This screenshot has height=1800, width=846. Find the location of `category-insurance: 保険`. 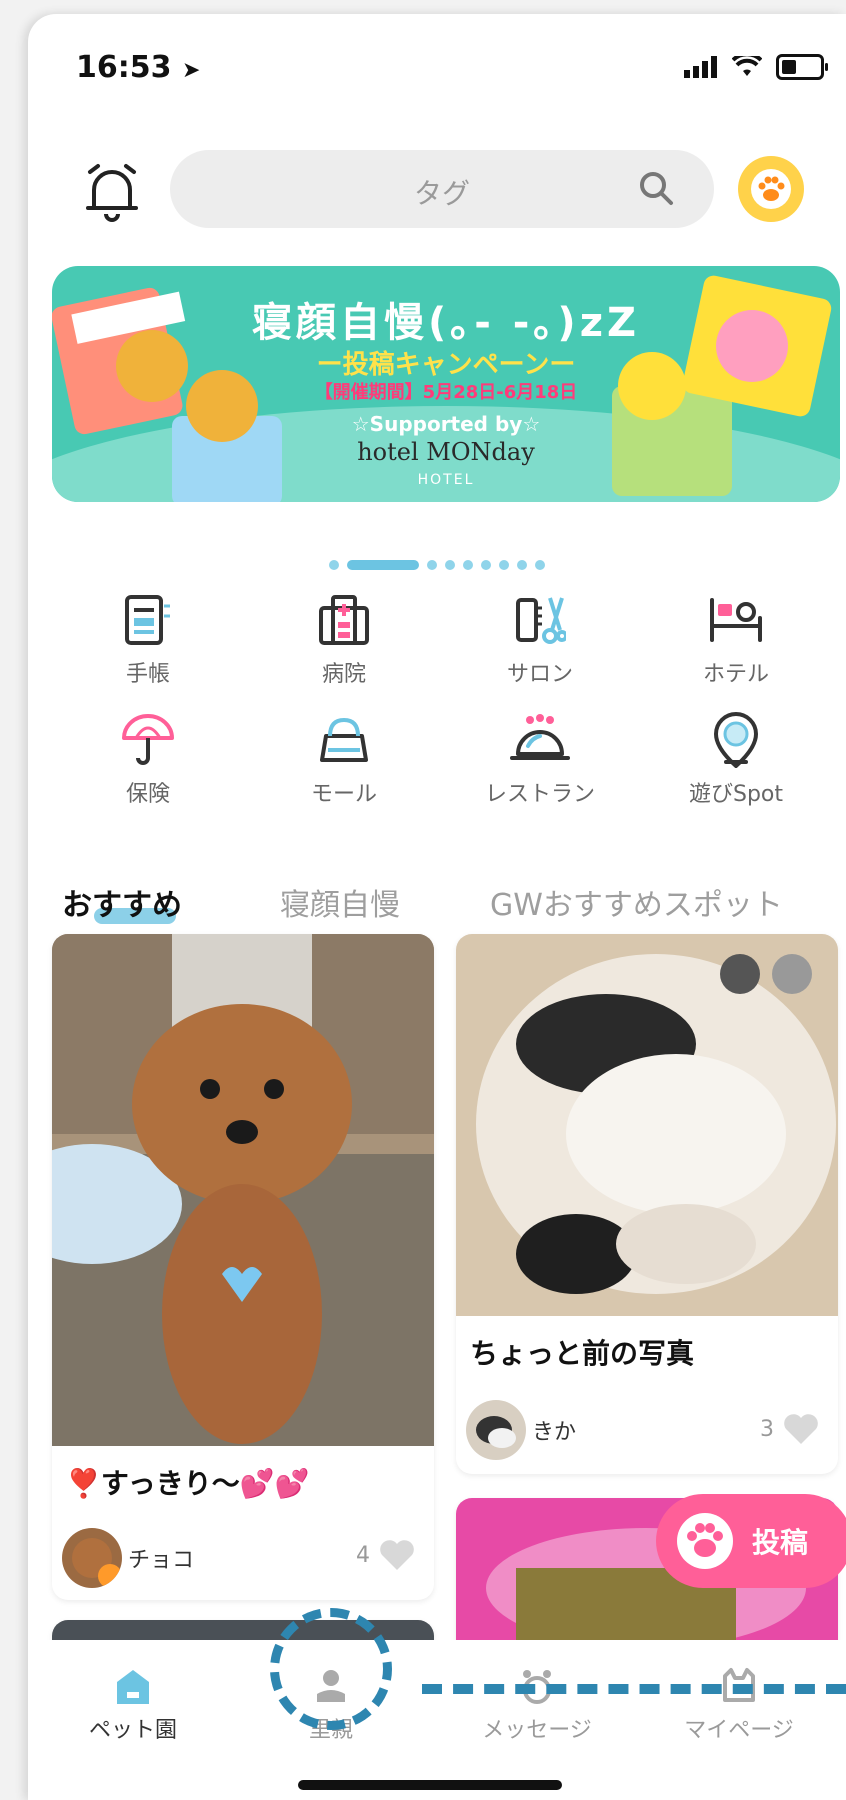

category-insurance: 保険 is located at coordinates (148, 760).